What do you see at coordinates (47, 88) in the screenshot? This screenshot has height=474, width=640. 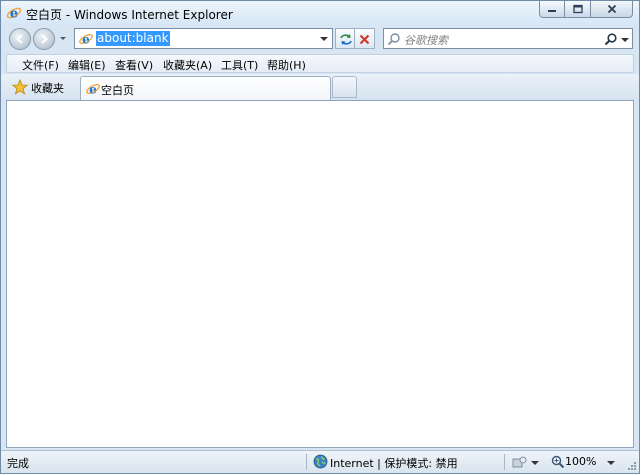 I see `favorites-label: 收藏夹` at bounding box center [47, 88].